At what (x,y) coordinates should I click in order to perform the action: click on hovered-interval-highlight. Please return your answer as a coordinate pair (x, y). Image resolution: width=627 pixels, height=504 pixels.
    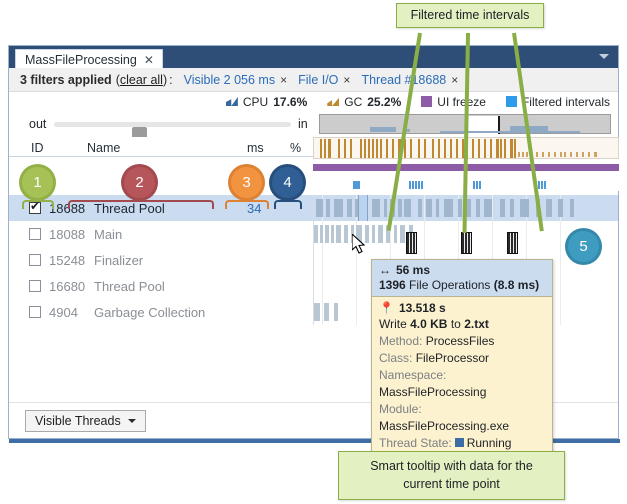
    Looking at the image, I should click on (363, 208).